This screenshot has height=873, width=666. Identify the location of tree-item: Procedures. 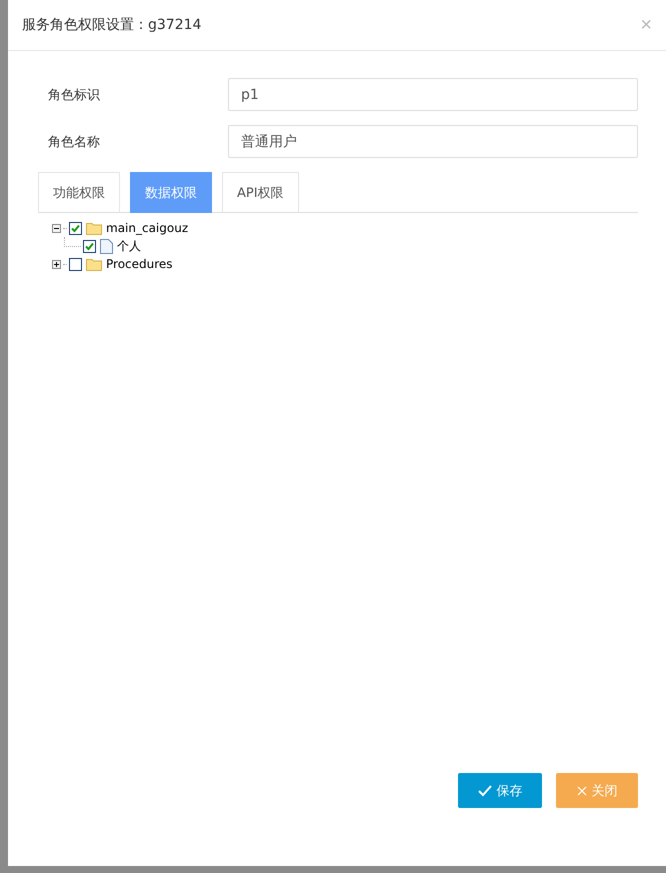
(138, 264).